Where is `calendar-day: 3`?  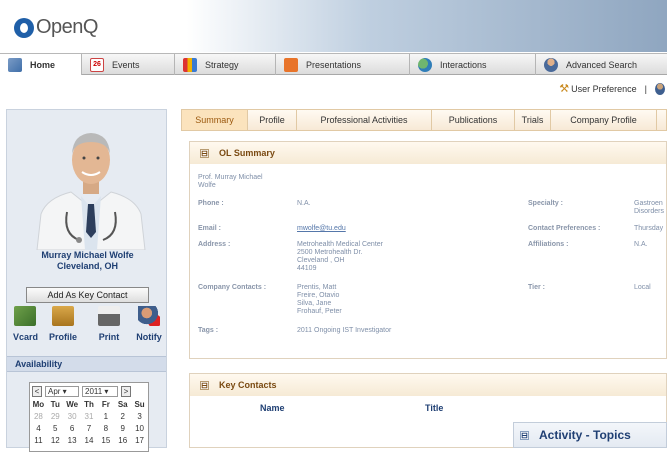
calendar-day: 3 is located at coordinates (139, 417).